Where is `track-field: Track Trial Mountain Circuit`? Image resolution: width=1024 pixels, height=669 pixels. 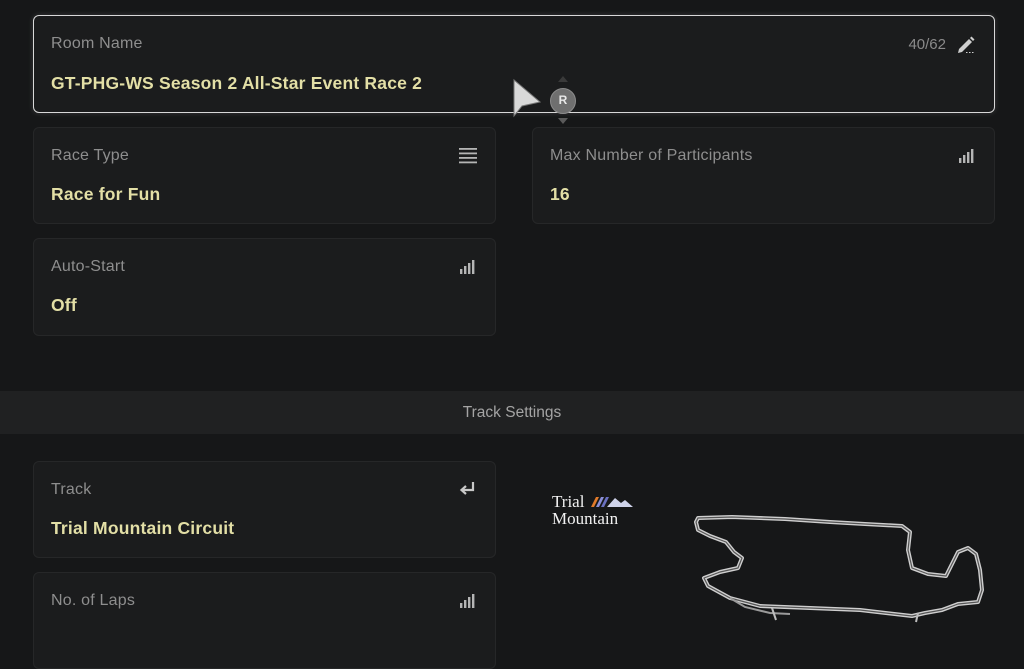 track-field: Track Trial Mountain Circuit is located at coordinates (264, 509).